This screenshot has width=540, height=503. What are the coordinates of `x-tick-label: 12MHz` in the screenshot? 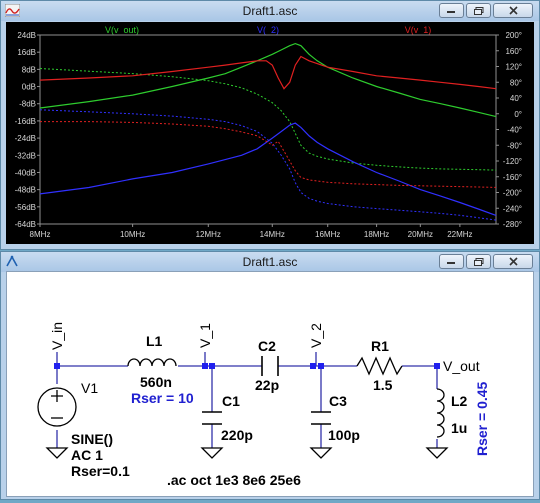 It's located at (208, 234).